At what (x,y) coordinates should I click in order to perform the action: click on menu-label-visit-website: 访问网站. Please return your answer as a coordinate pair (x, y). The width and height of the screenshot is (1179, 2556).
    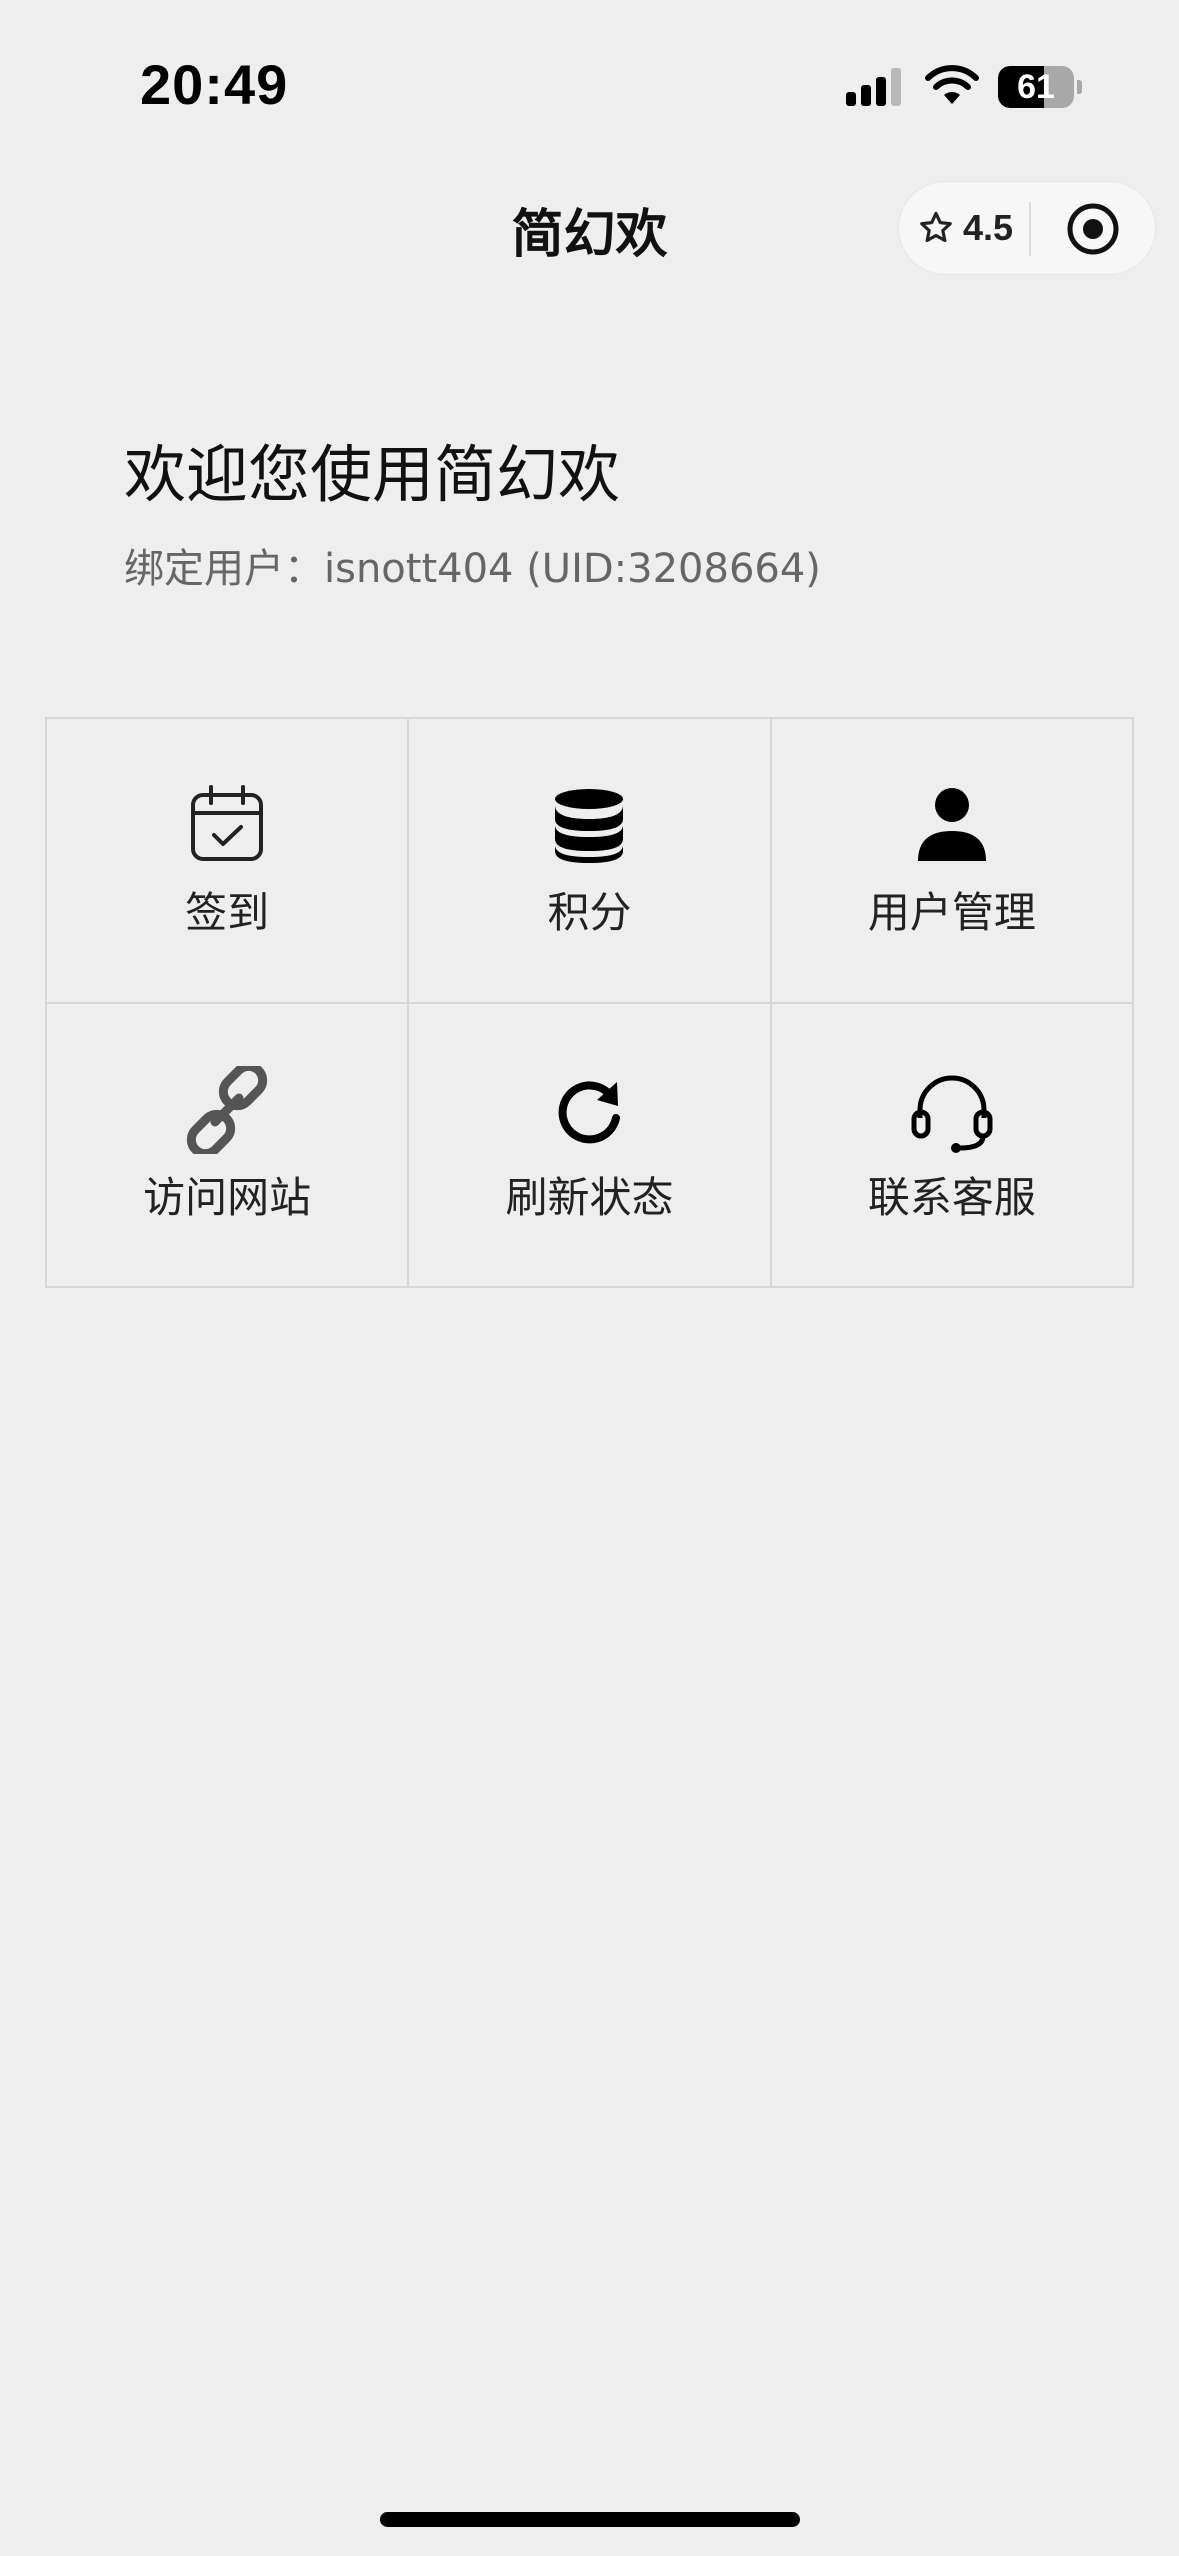
    Looking at the image, I should click on (227, 1197).